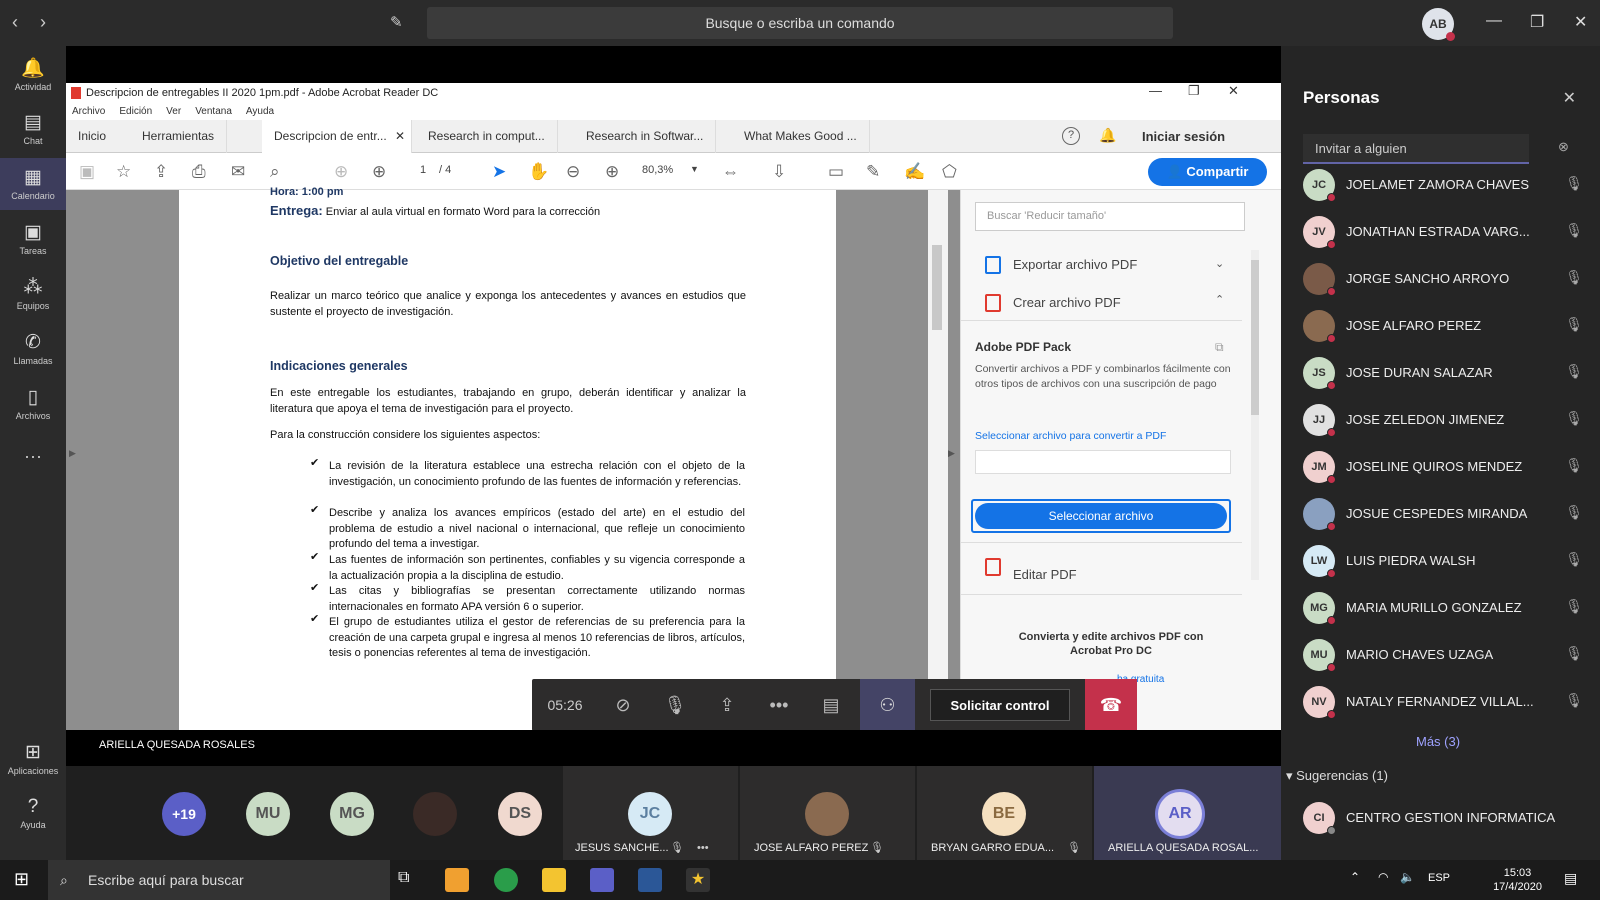  Describe the element at coordinates (33, 348) in the screenshot. I see `rail-llamadas: ✆ Llamadas` at that location.